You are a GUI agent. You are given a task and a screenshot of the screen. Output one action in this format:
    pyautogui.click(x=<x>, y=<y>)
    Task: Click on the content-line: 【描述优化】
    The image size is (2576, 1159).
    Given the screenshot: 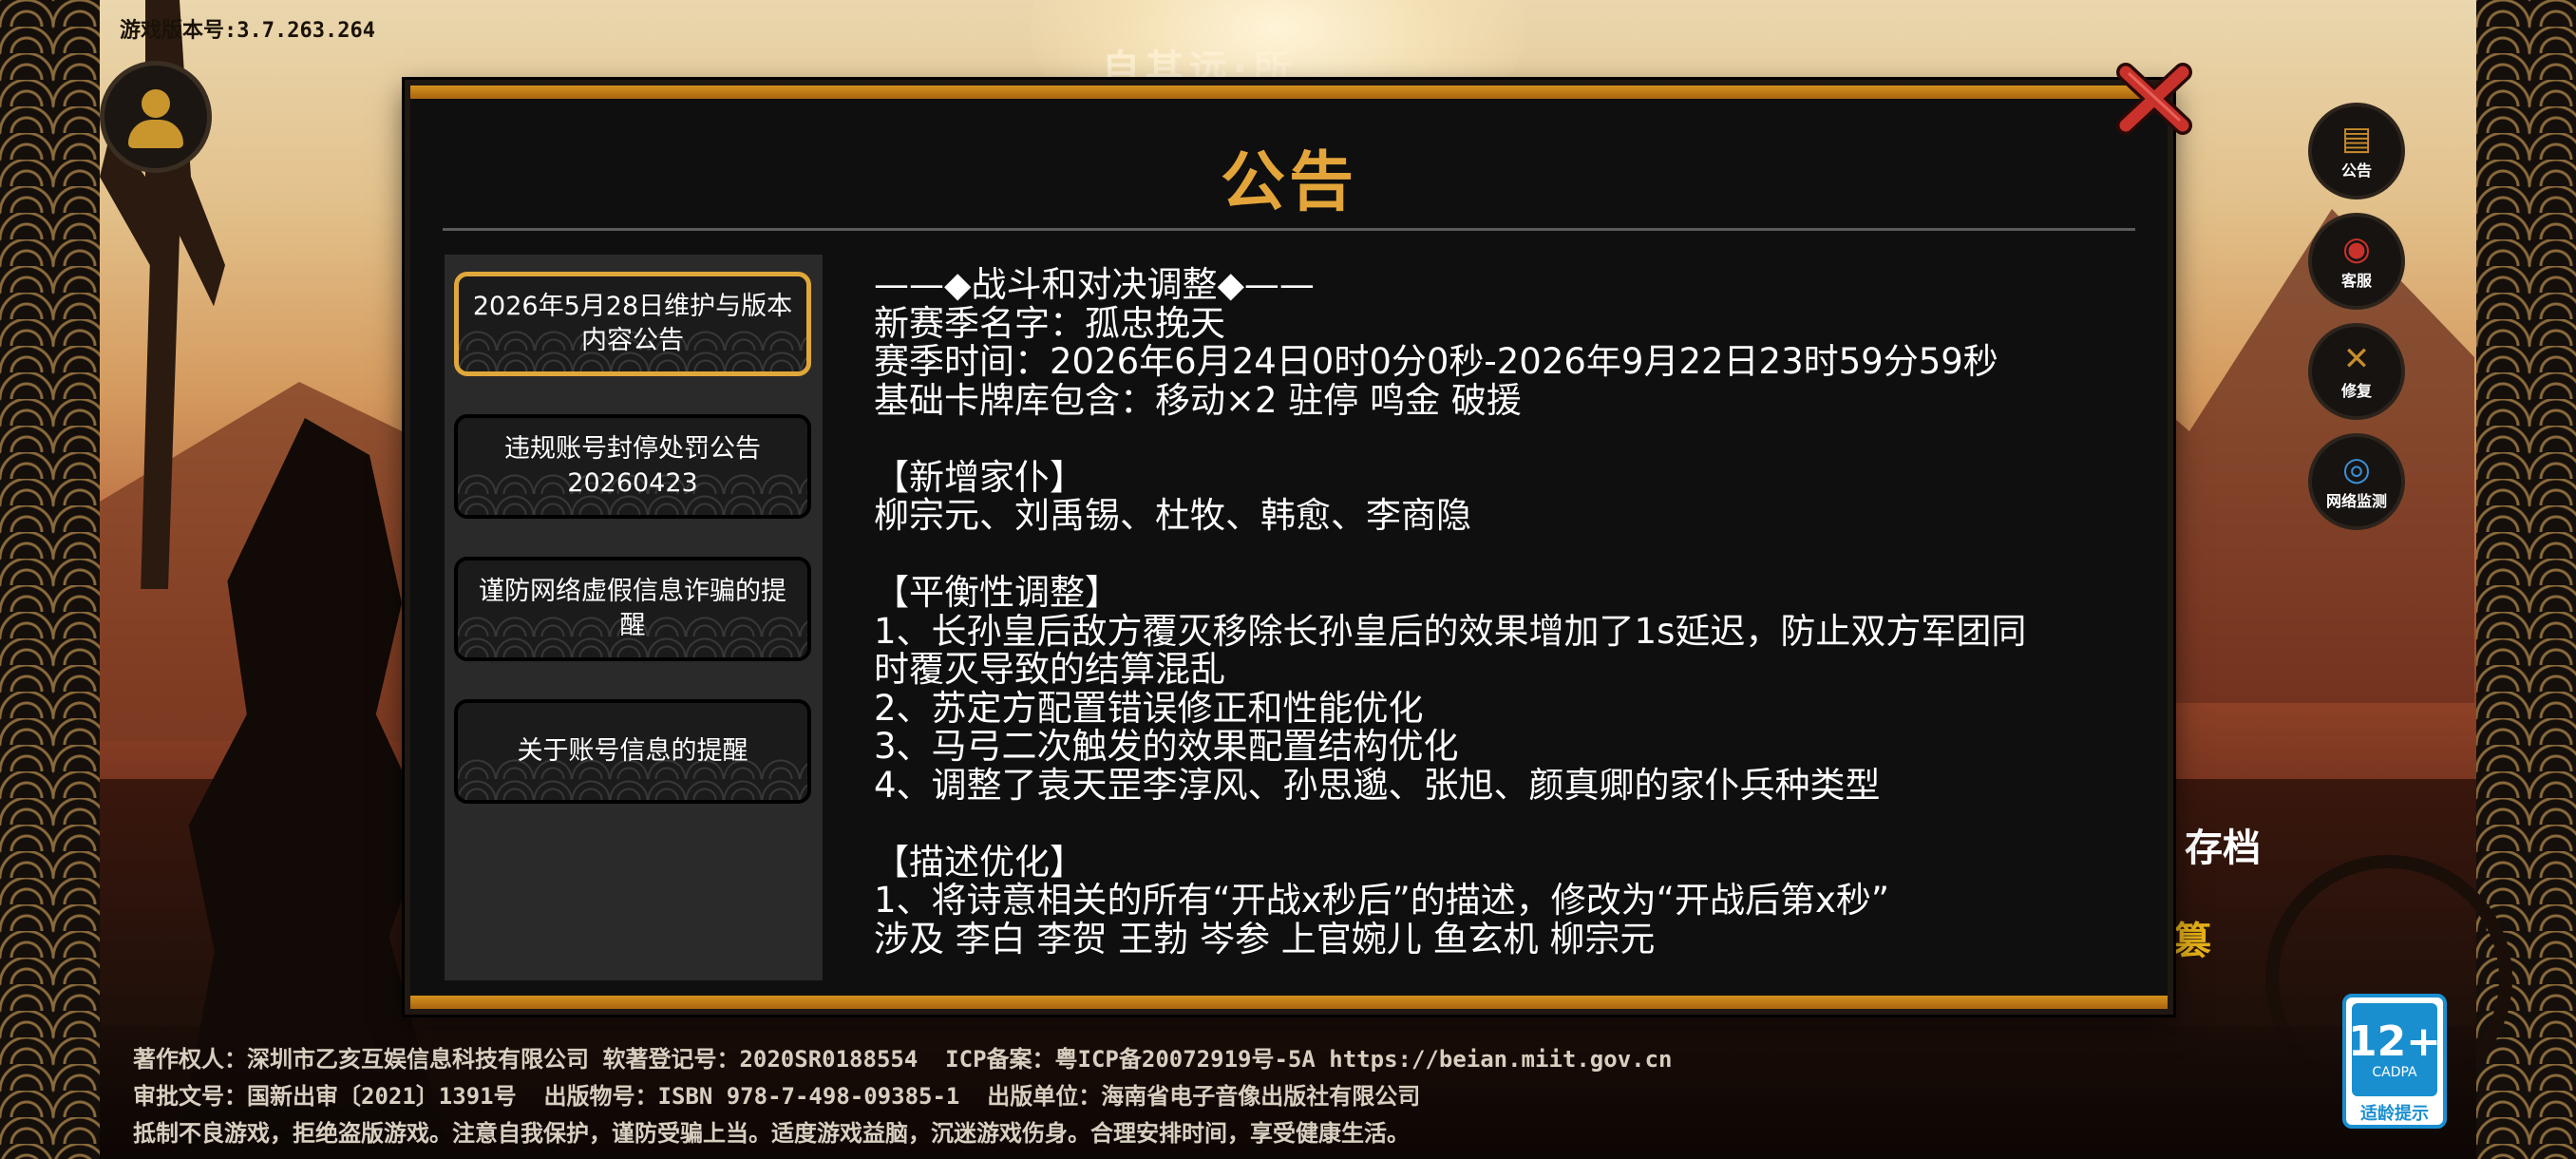 What is the action you would take?
    pyautogui.click(x=979, y=862)
    